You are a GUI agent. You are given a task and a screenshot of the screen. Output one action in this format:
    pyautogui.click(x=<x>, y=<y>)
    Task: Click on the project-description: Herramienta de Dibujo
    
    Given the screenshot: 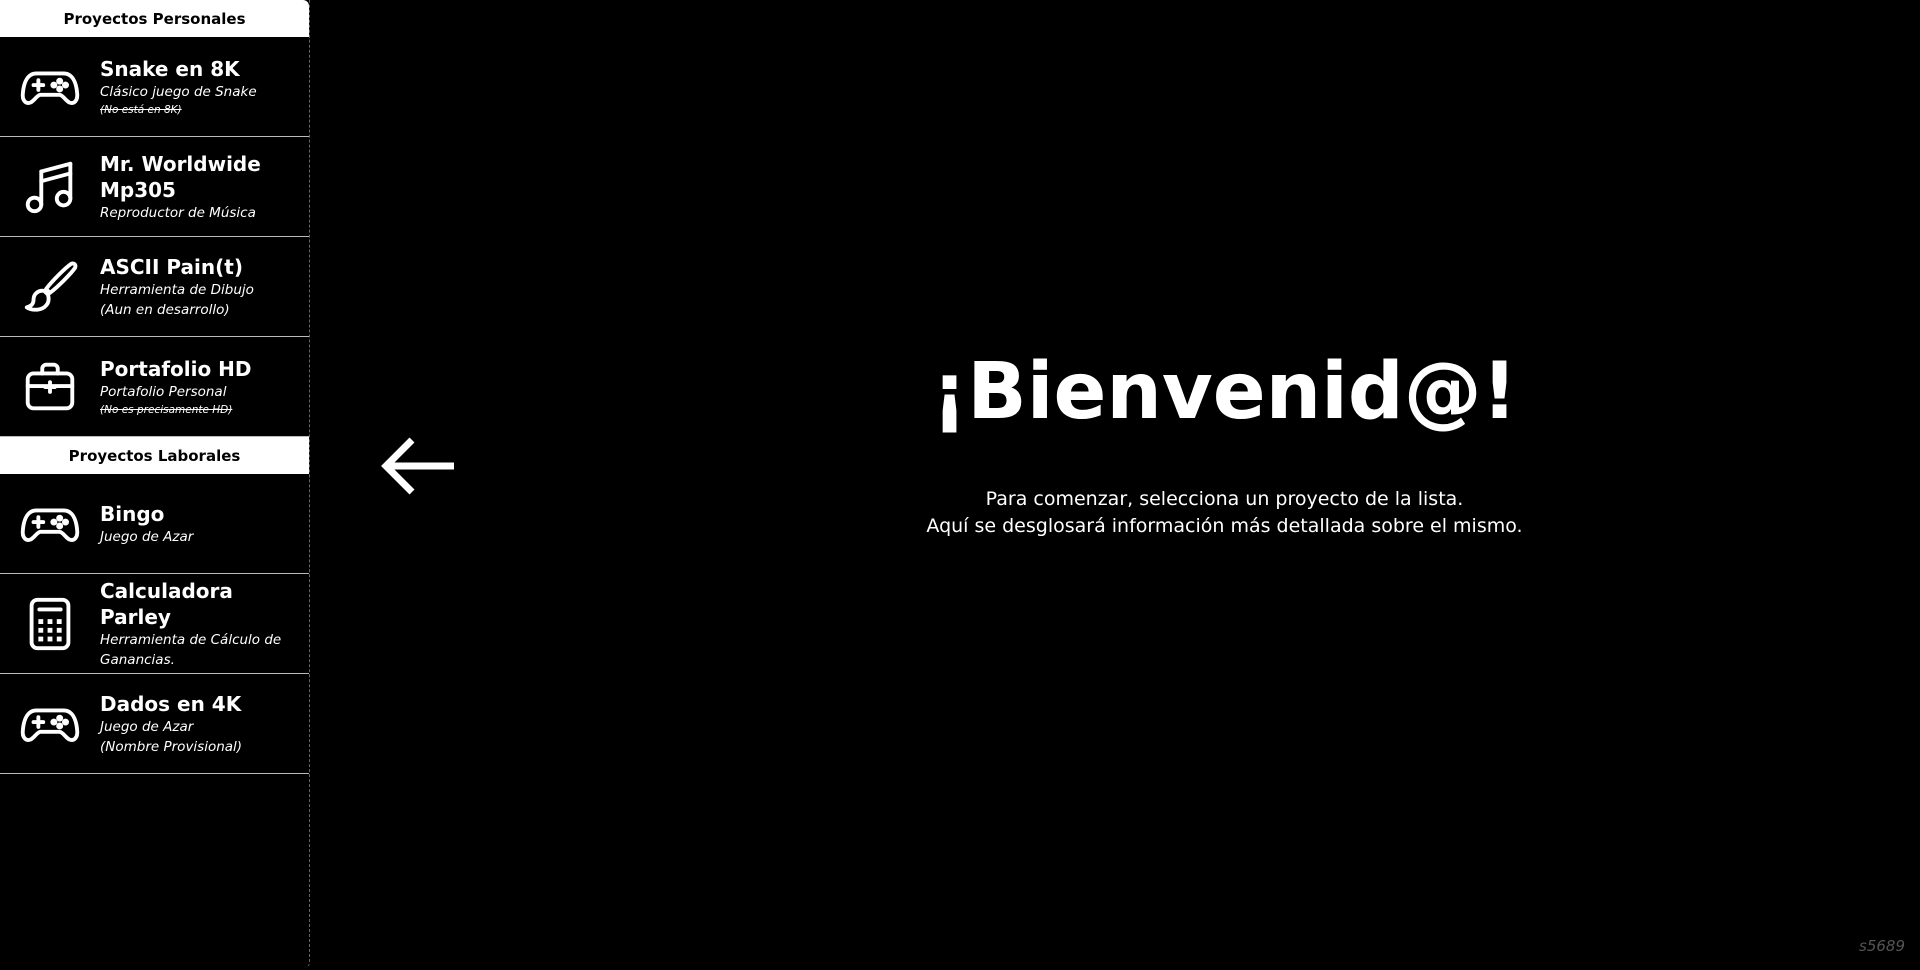 What is the action you would take?
    pyautogui.click(x=177, y=289)
    